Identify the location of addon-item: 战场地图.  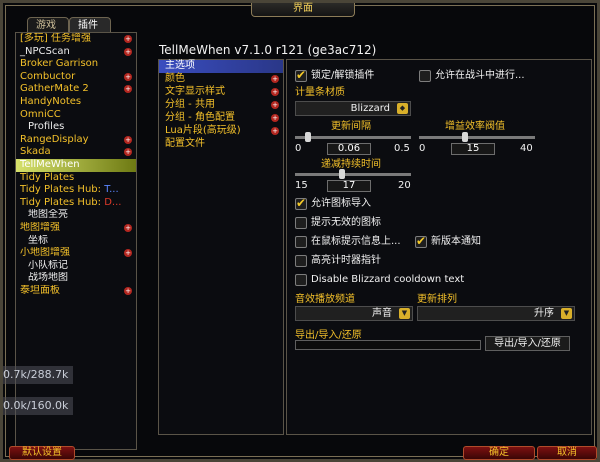
(76, 278).